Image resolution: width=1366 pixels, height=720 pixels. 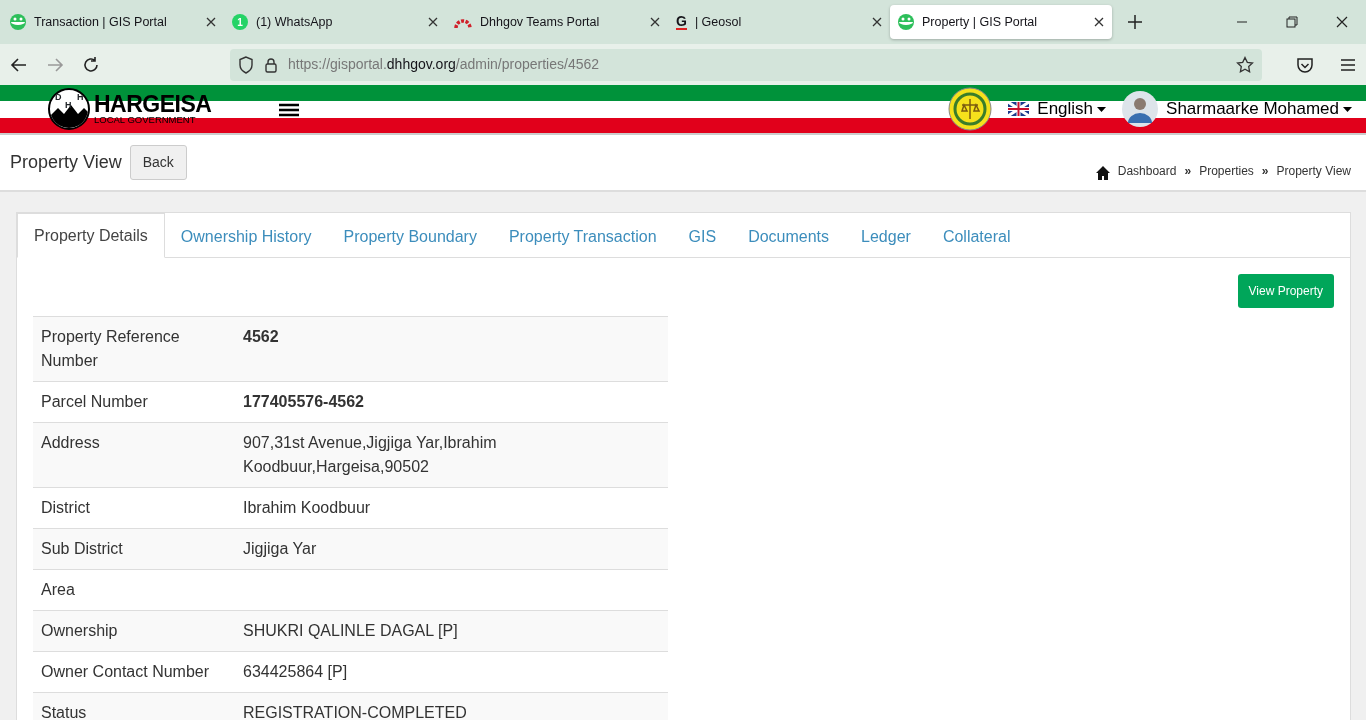 What do you see at coordinates (886, 235) in the screenshot?
I see `tab: Ledger` at bounding box center [886, 235].